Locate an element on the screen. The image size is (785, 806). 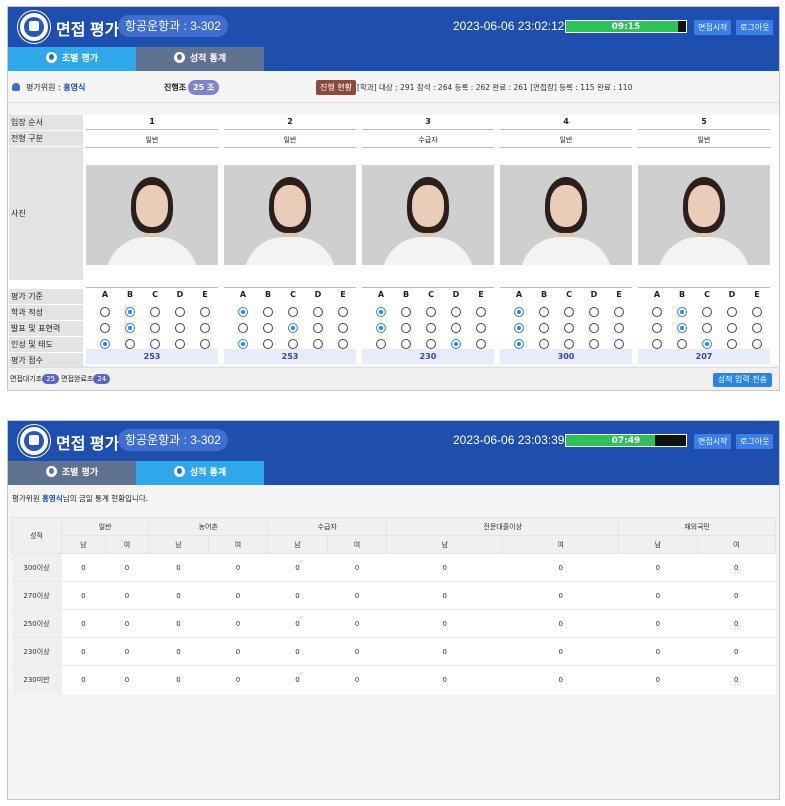
col-male: 남 is located at coordinates (178, 544).